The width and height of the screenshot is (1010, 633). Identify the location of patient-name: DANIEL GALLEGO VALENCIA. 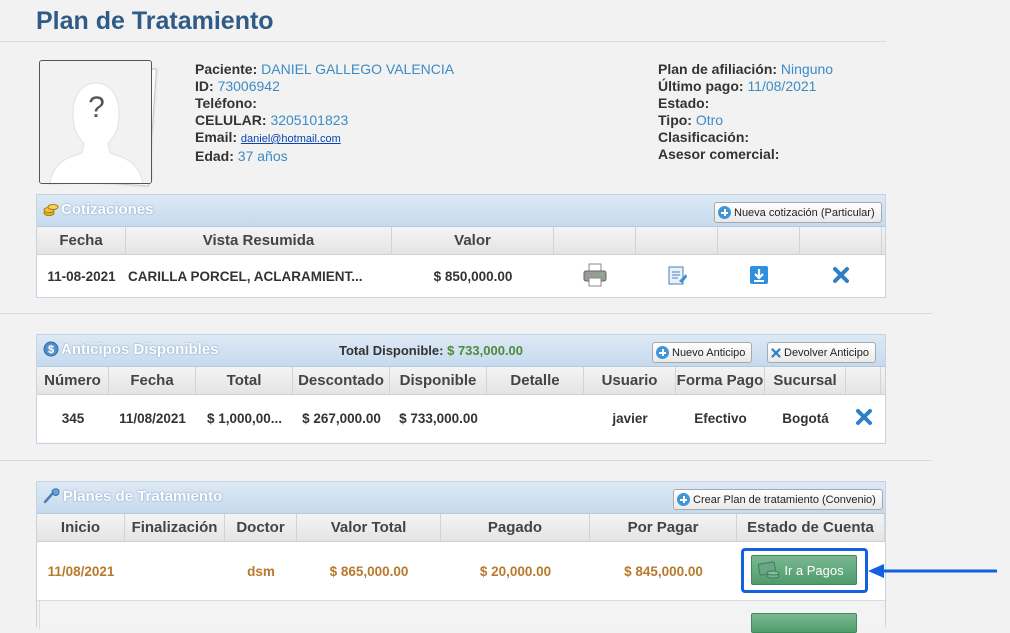
(358, 69).